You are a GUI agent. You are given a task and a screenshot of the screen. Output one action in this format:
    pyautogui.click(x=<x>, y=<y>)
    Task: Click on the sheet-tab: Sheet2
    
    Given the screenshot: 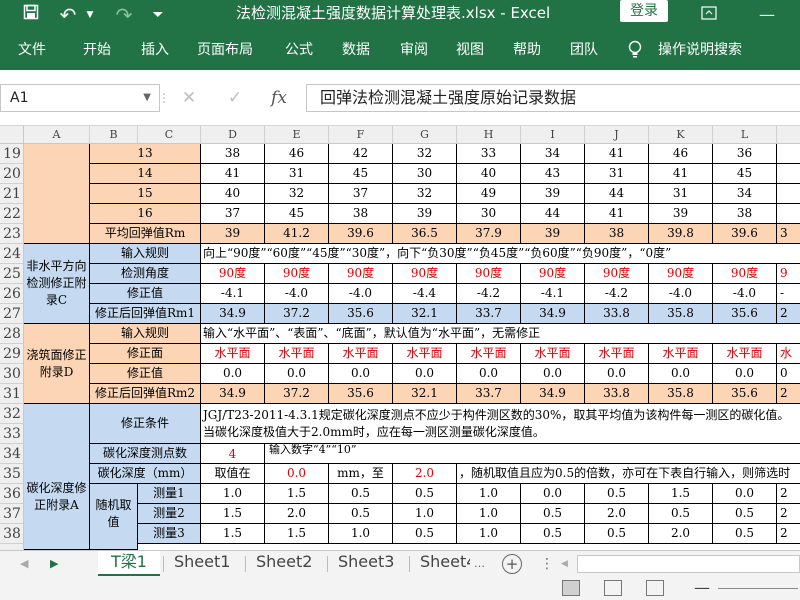 What is the action you would take?
    pyautogui.click(x=284, y=564)
    